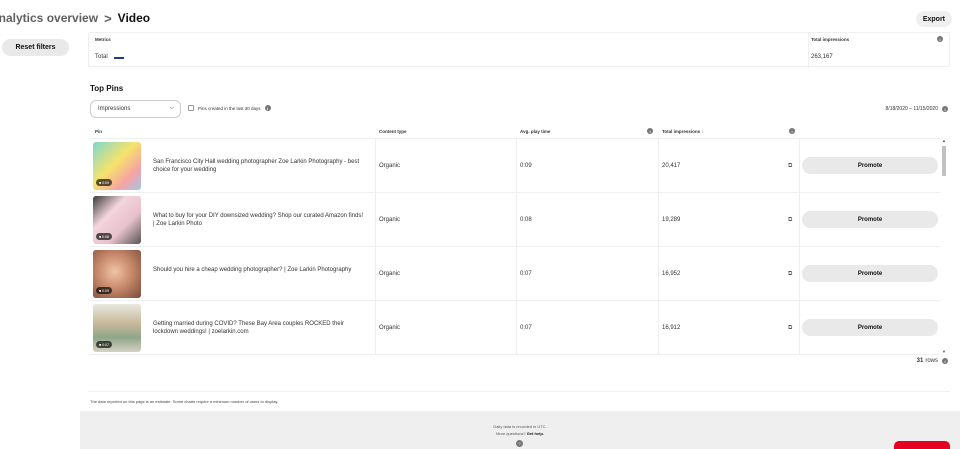  What do you see at coordinates (944, 140) in the screenshot?
I see `scroll-up-arrow-icon: ▲` at bounding box center [944, 140].